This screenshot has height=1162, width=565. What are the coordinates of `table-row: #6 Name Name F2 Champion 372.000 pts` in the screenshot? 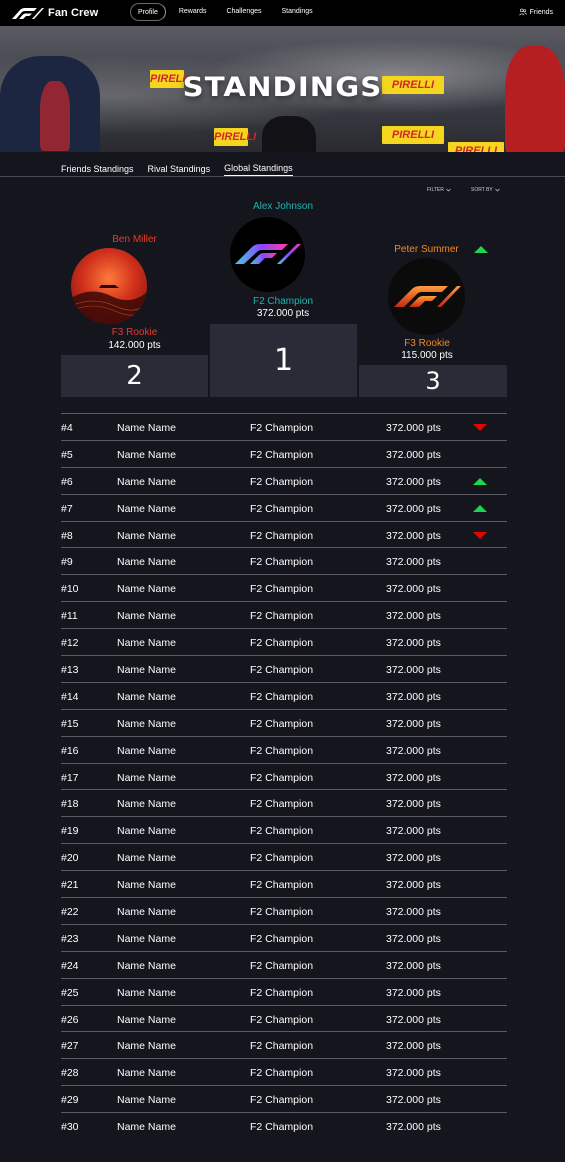 It's located at (284, 480).